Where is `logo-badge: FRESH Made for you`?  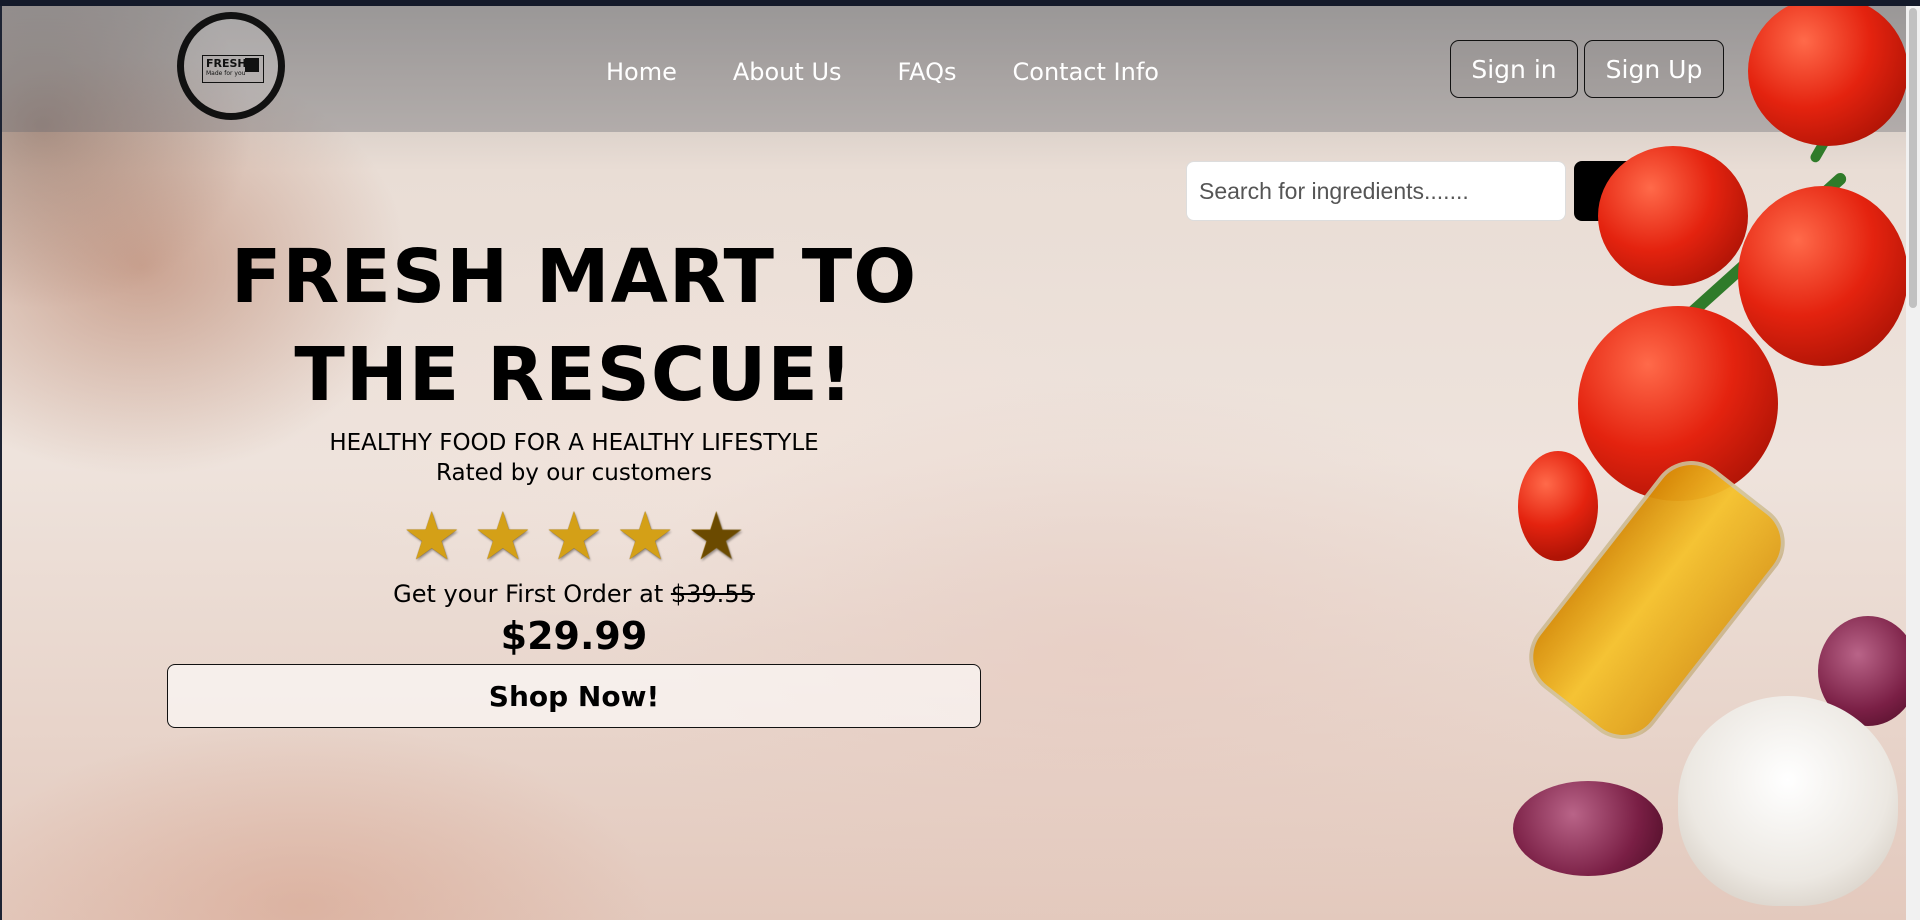
logo-badge: FRESH Made for you is located at coordinates (233, 69).